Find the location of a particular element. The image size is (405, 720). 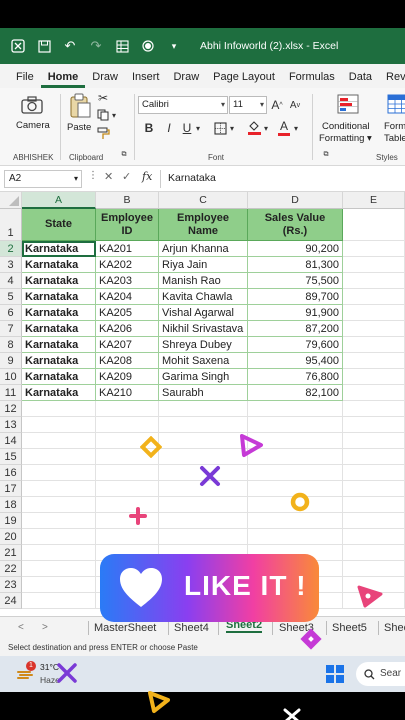

customize-toolbar-icon: ▾ is located at coordinates (174, 46).